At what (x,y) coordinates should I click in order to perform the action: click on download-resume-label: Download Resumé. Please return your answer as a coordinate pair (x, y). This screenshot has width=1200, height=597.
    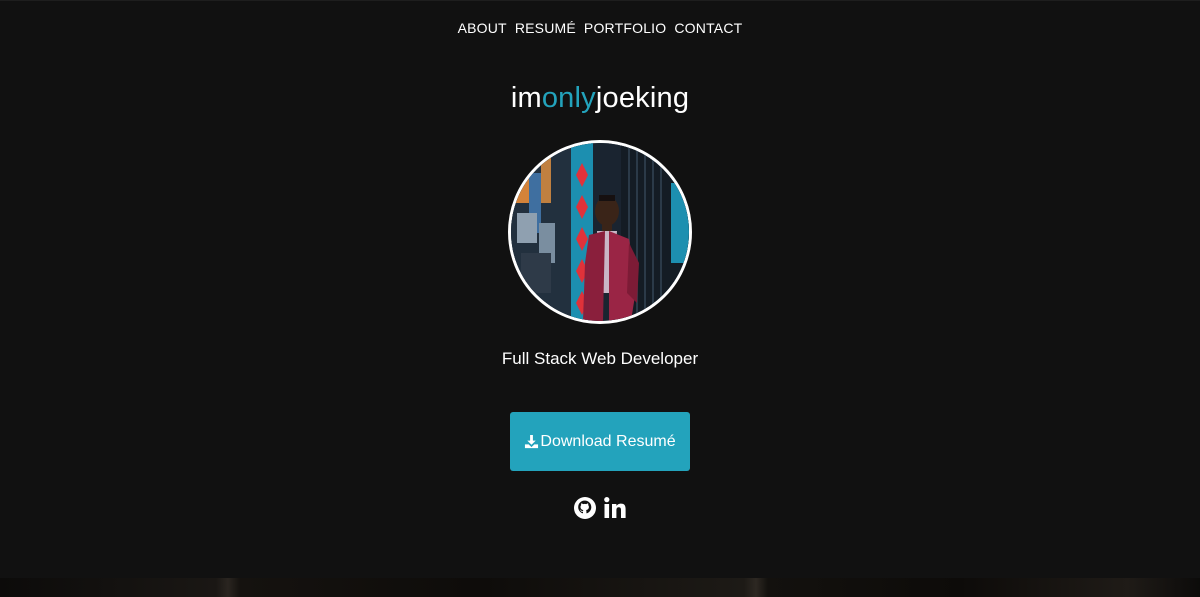
    Looking at the image, I should click on (608, 441).